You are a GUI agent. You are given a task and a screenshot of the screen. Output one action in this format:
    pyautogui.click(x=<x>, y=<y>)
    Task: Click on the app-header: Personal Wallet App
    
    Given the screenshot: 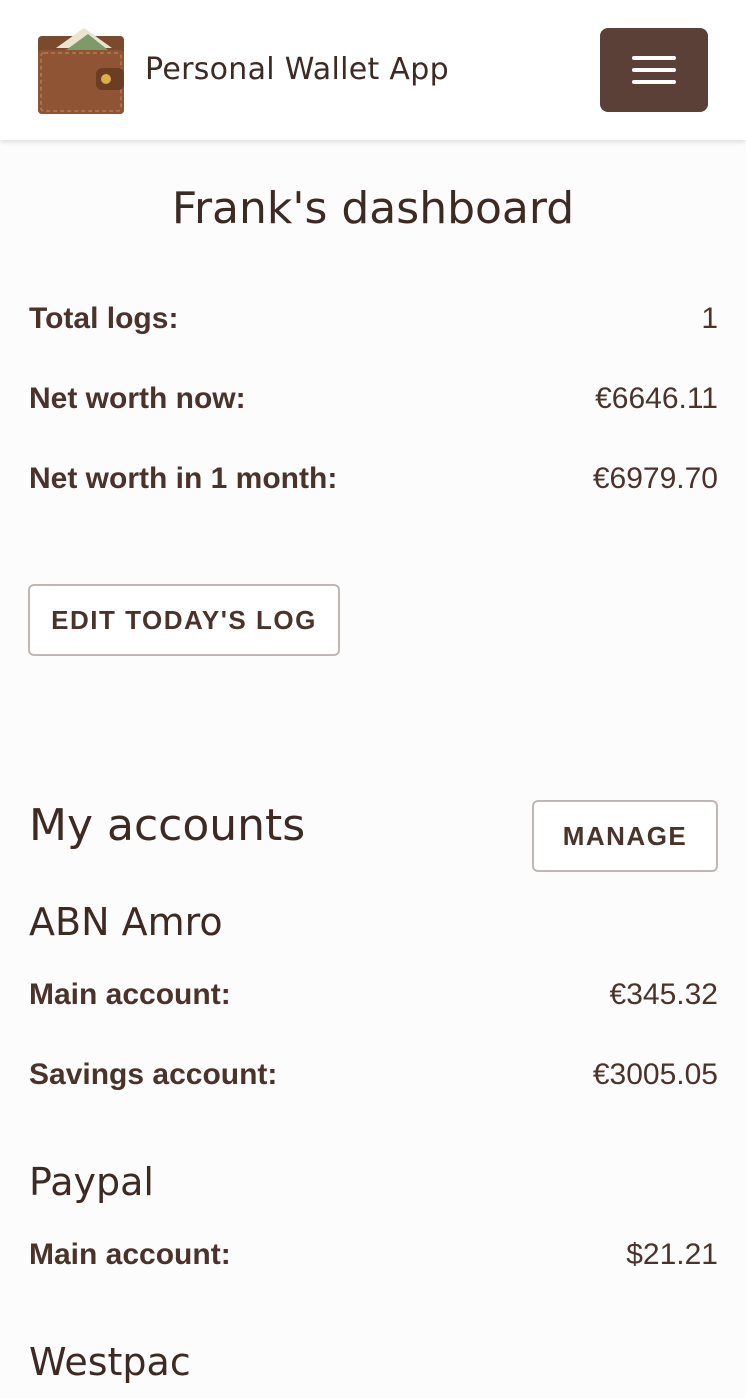 What is the action you would take?
    pyautogui.click(x=373, y=70)
    